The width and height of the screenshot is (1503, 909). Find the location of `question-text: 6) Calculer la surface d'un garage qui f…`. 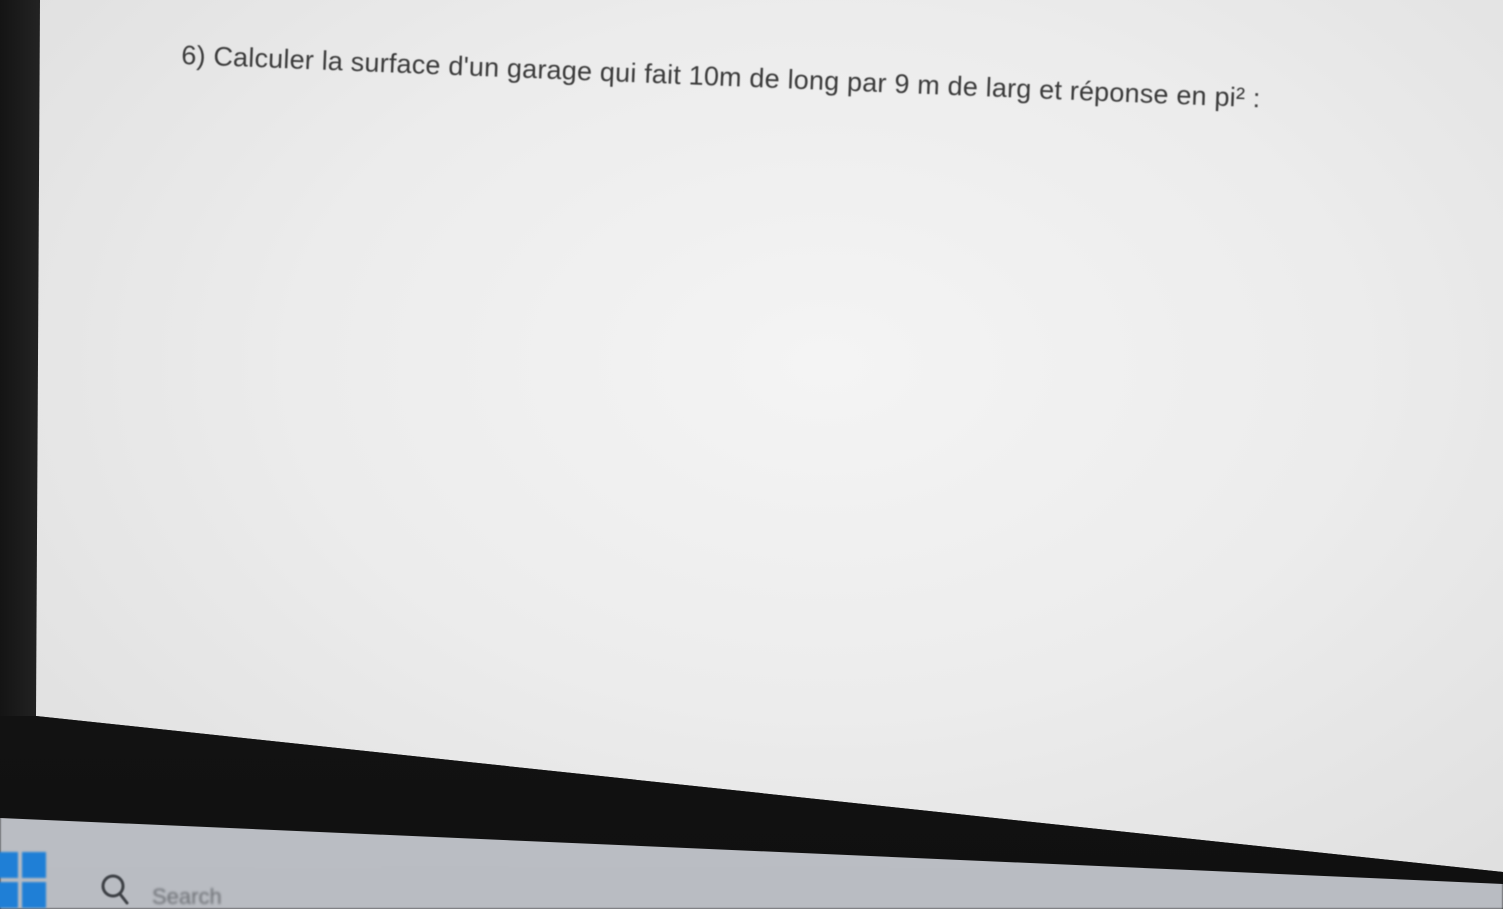

question-text: 6) Calculer la surface d'un garage qui f… is located at coordinates (721, 77).